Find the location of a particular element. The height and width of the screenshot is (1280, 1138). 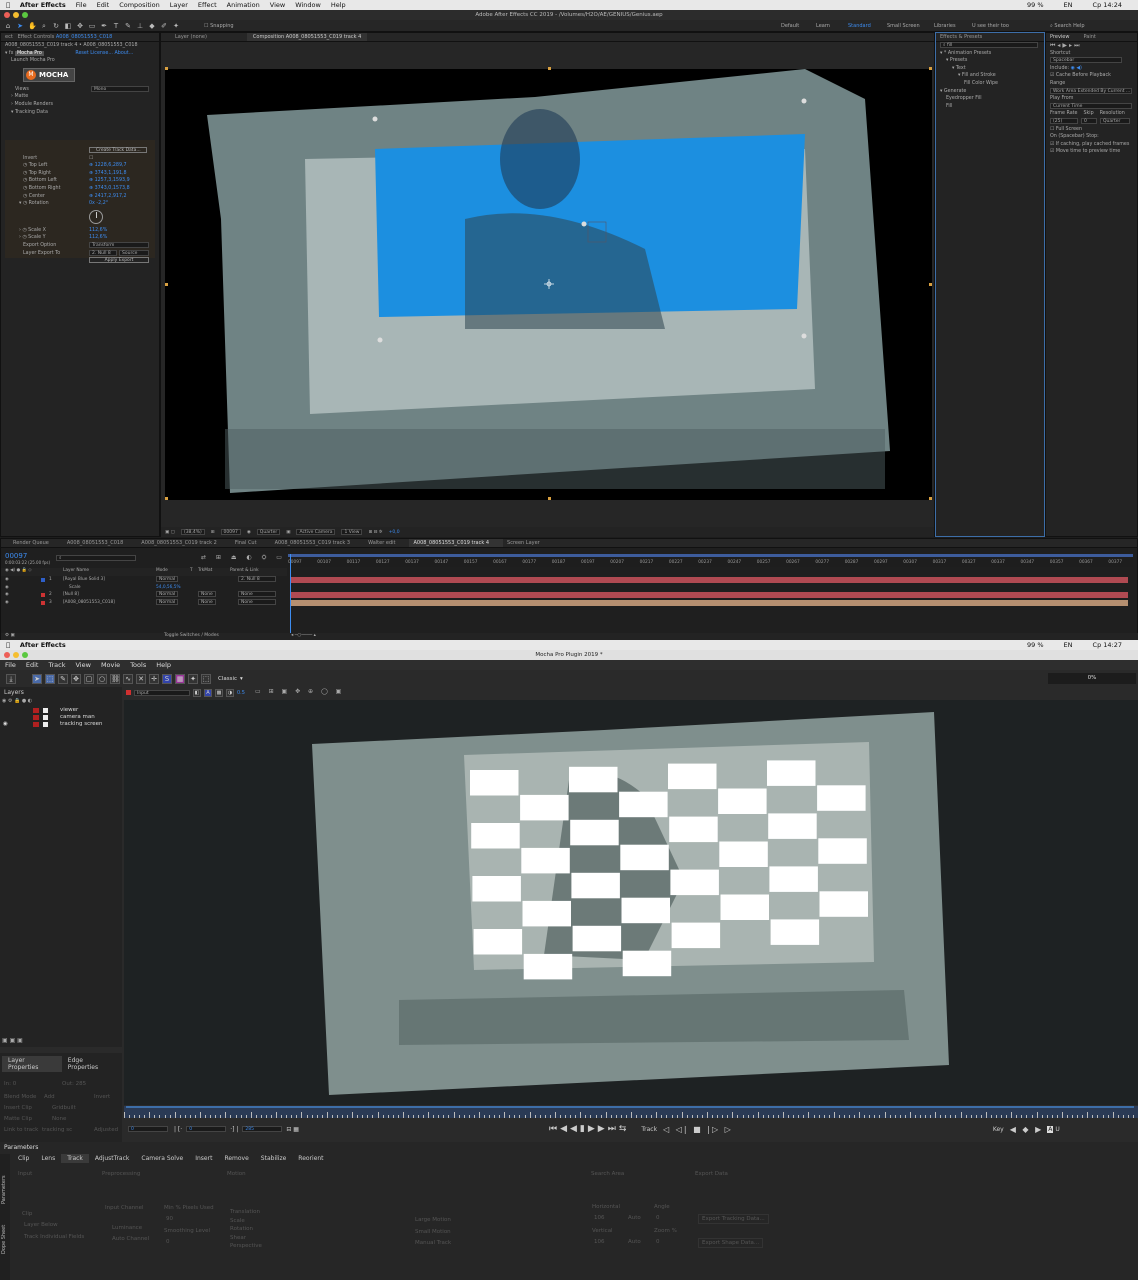

out-point: Out: 285 is located at coordinates (74, 1084).